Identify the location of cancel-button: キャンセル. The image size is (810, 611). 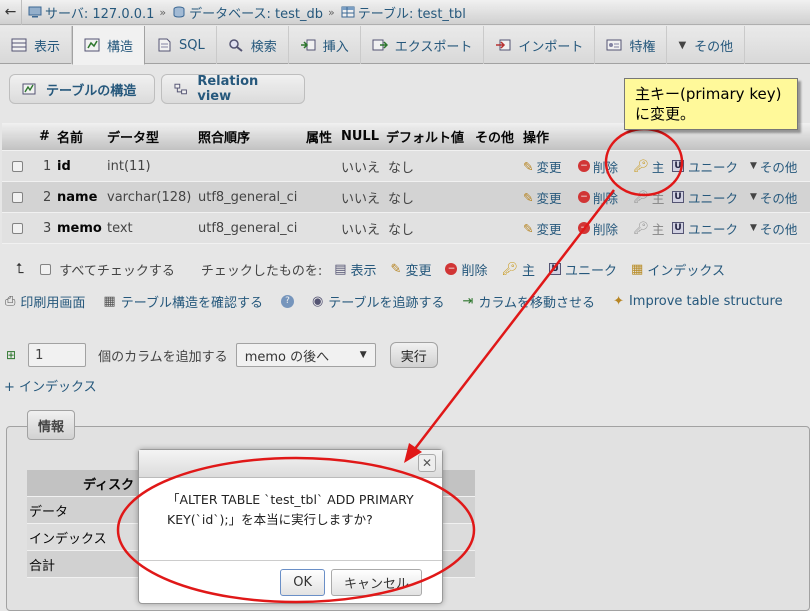
(376, 582).